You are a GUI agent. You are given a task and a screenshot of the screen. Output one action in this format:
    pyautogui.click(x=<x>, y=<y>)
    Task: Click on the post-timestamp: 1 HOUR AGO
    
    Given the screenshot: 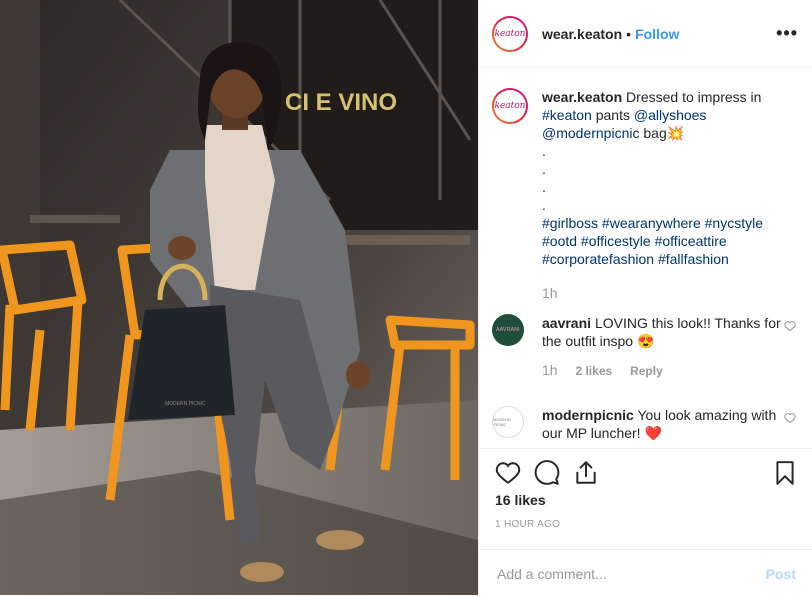 What is the action you would take?
    pyautogui.click(x=528, y=524)
    